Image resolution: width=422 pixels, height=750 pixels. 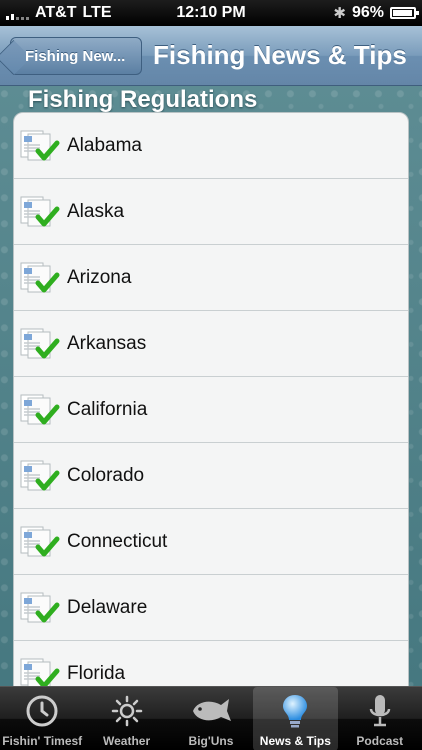 I want to click on section-header: Fishing Regulations, so click(x=143, y=99).